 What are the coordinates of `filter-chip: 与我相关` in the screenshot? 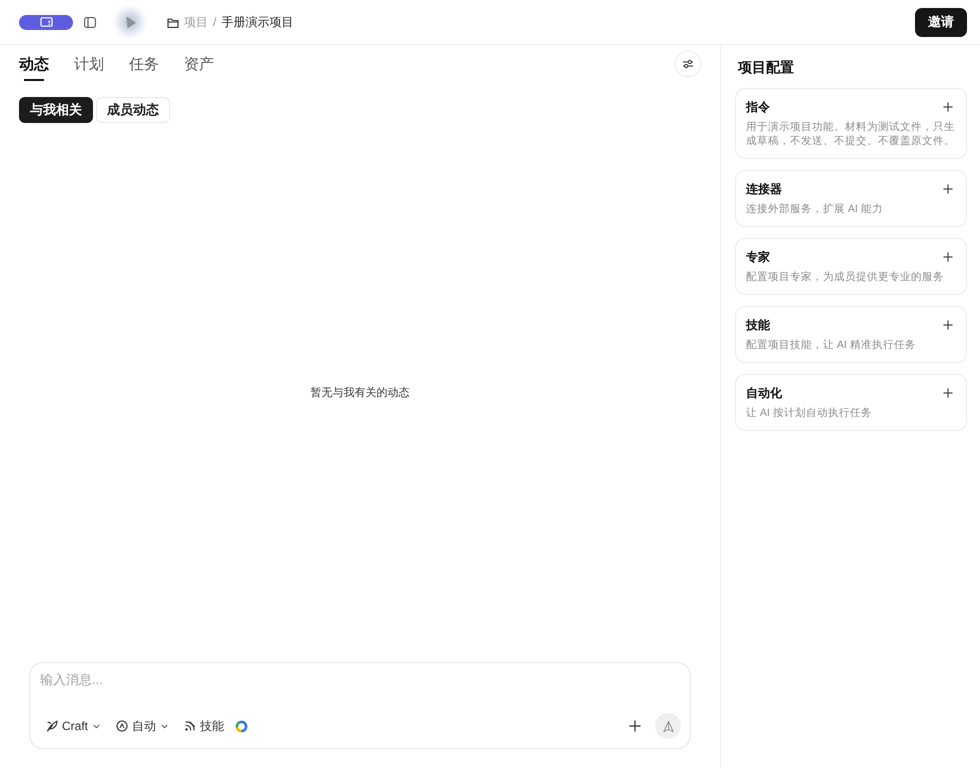 It's located at (56, 110).